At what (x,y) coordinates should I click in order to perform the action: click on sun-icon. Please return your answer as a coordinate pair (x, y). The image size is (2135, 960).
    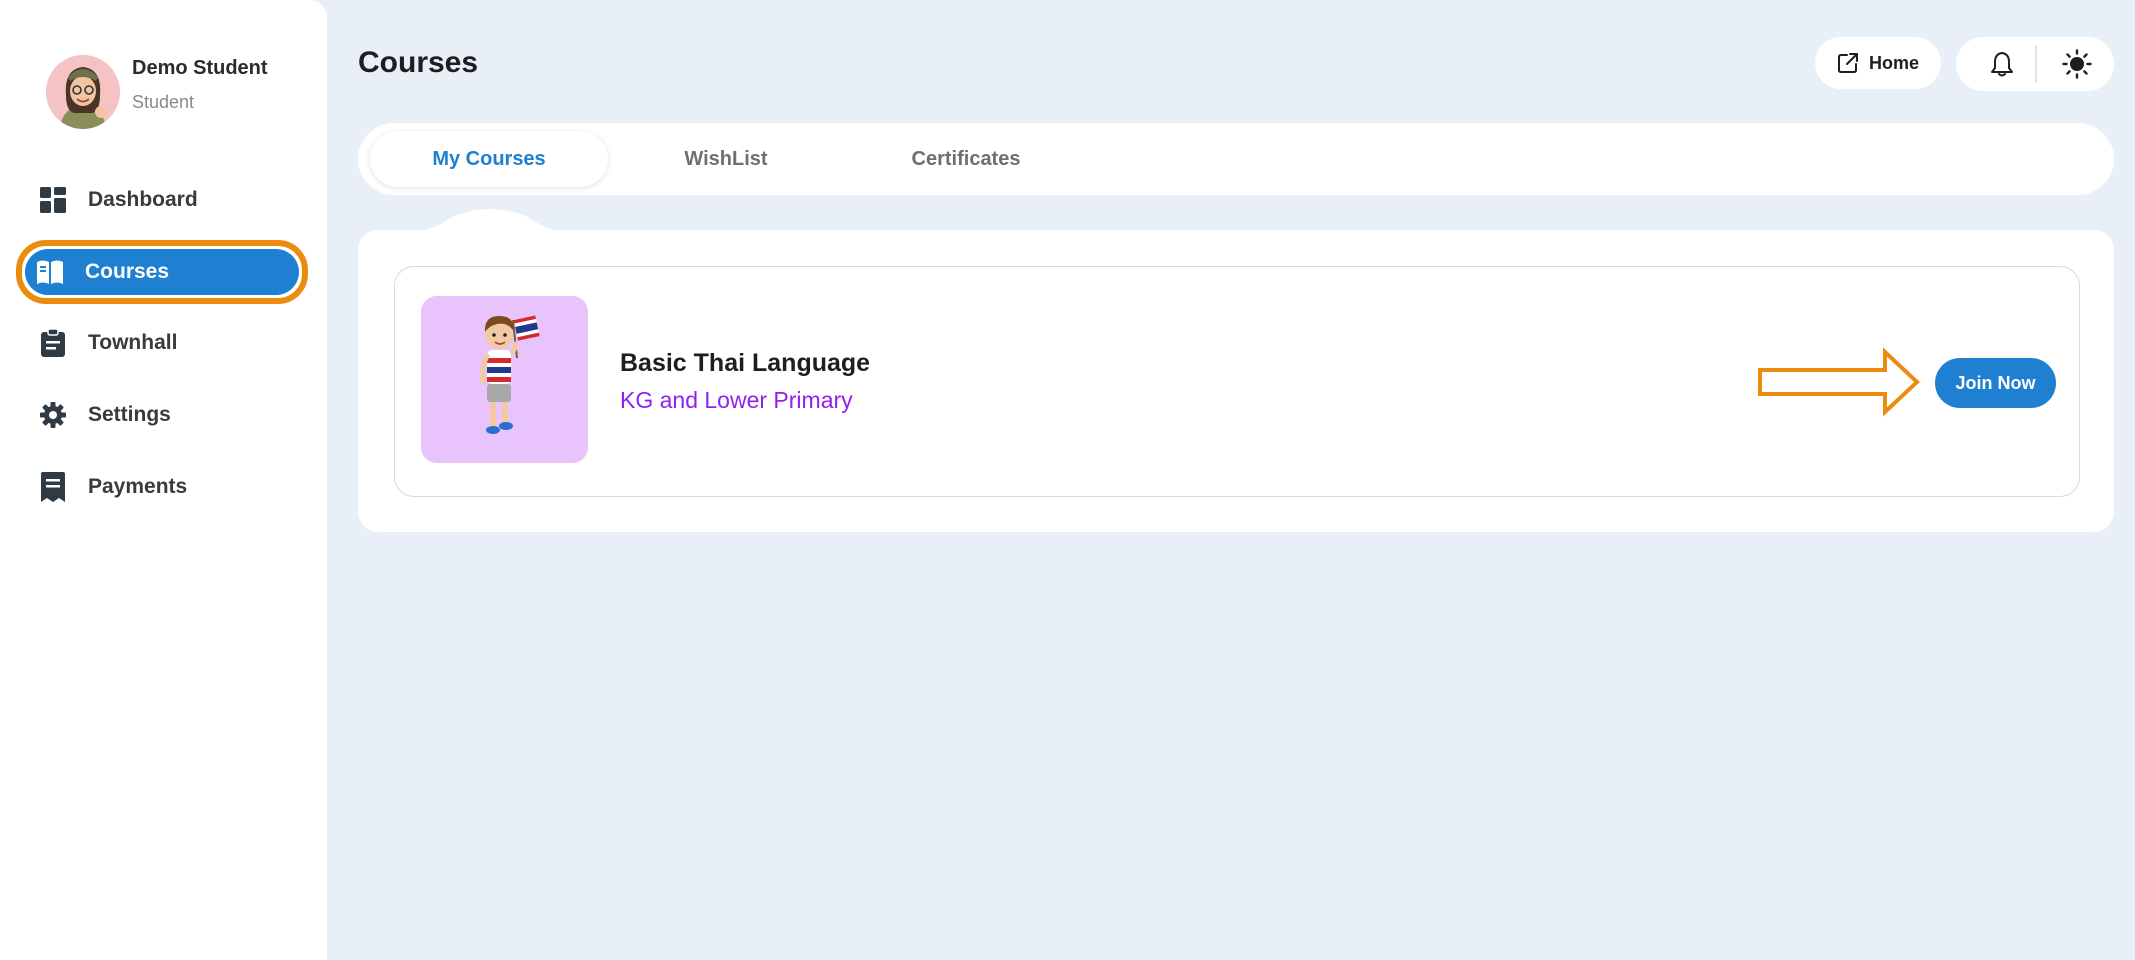
    Looking at the image, I should click on (2077, 66).